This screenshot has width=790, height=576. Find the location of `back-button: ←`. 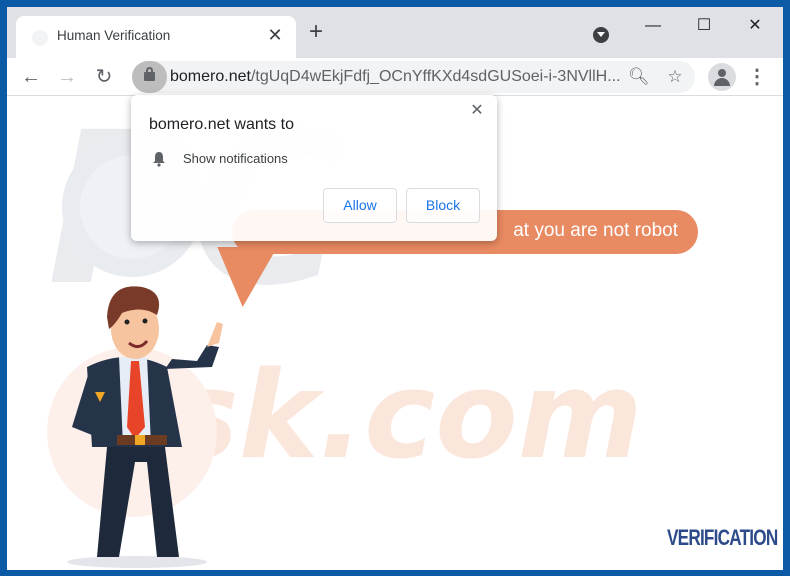

back-button: ← is located at coordinates (31, 77).